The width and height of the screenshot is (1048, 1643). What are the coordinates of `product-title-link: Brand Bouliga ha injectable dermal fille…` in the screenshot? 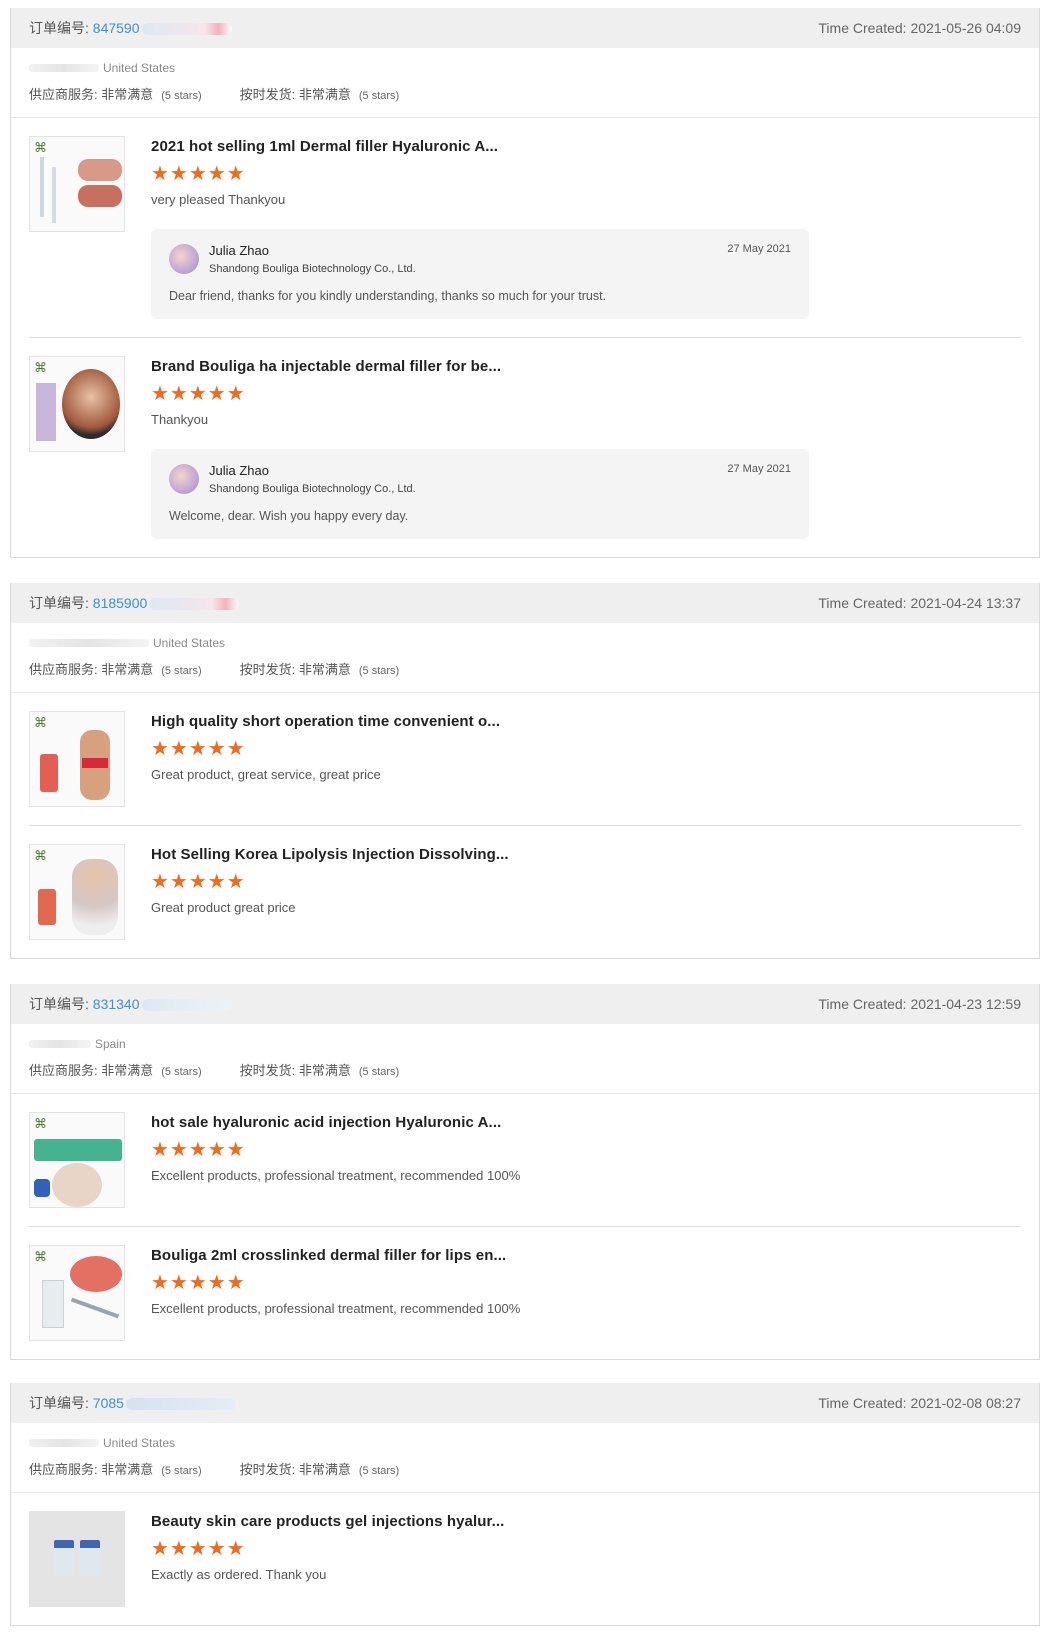 It's located at (586, 366).